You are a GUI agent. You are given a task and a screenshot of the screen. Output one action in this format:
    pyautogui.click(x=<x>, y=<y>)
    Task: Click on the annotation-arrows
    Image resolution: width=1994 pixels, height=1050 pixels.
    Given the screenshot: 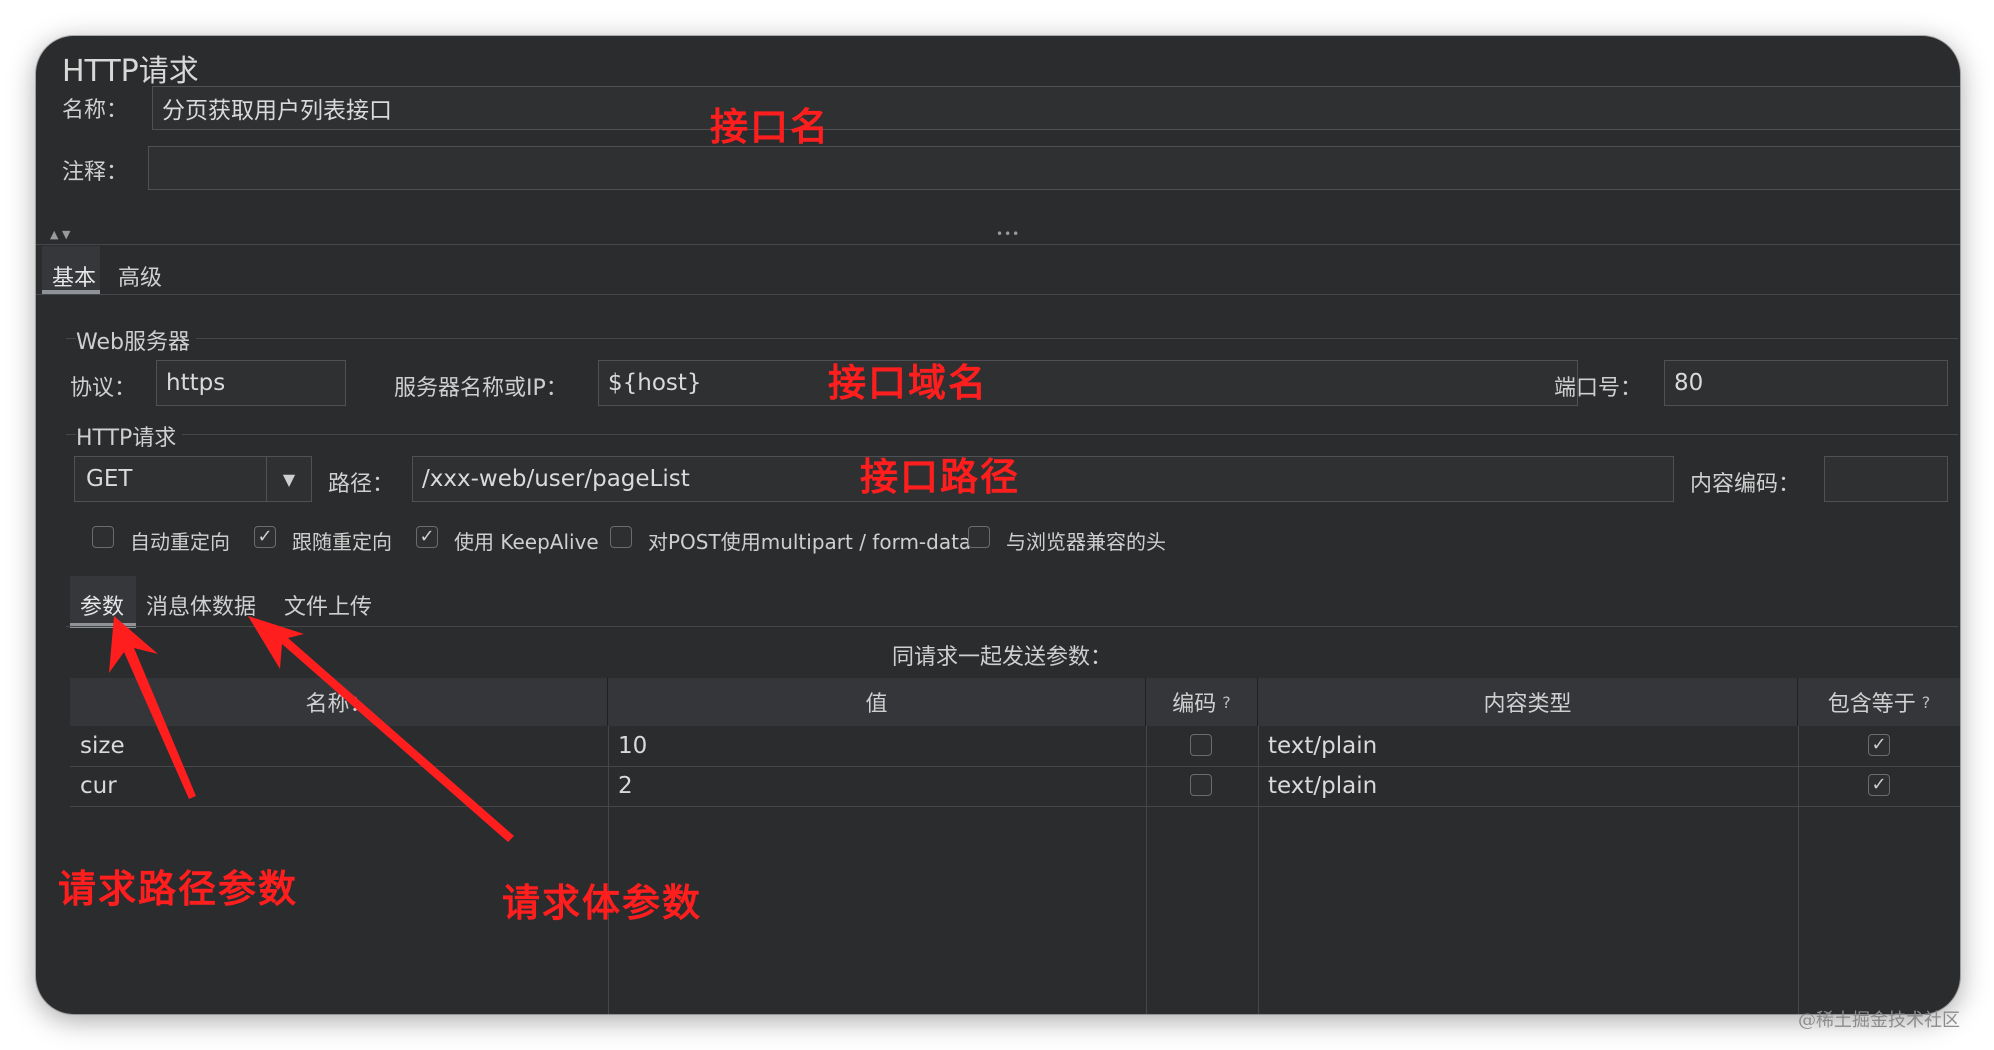 What is the action you would take?
    pyautogui.click(x=311, y=729)
    